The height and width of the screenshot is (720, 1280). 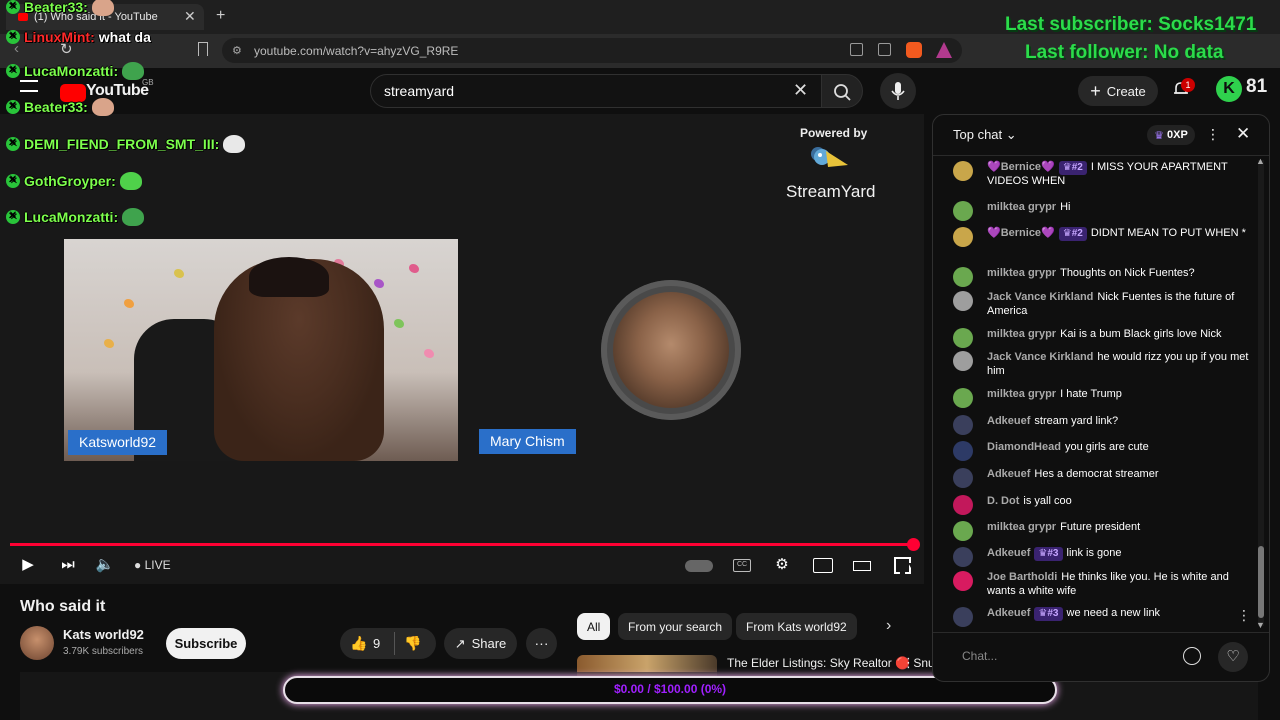 What do you see at coordinates (1024, 447) in the screenshot?
I see `chat-author-name: DiamondHead` at bounding box center [1024, 447].